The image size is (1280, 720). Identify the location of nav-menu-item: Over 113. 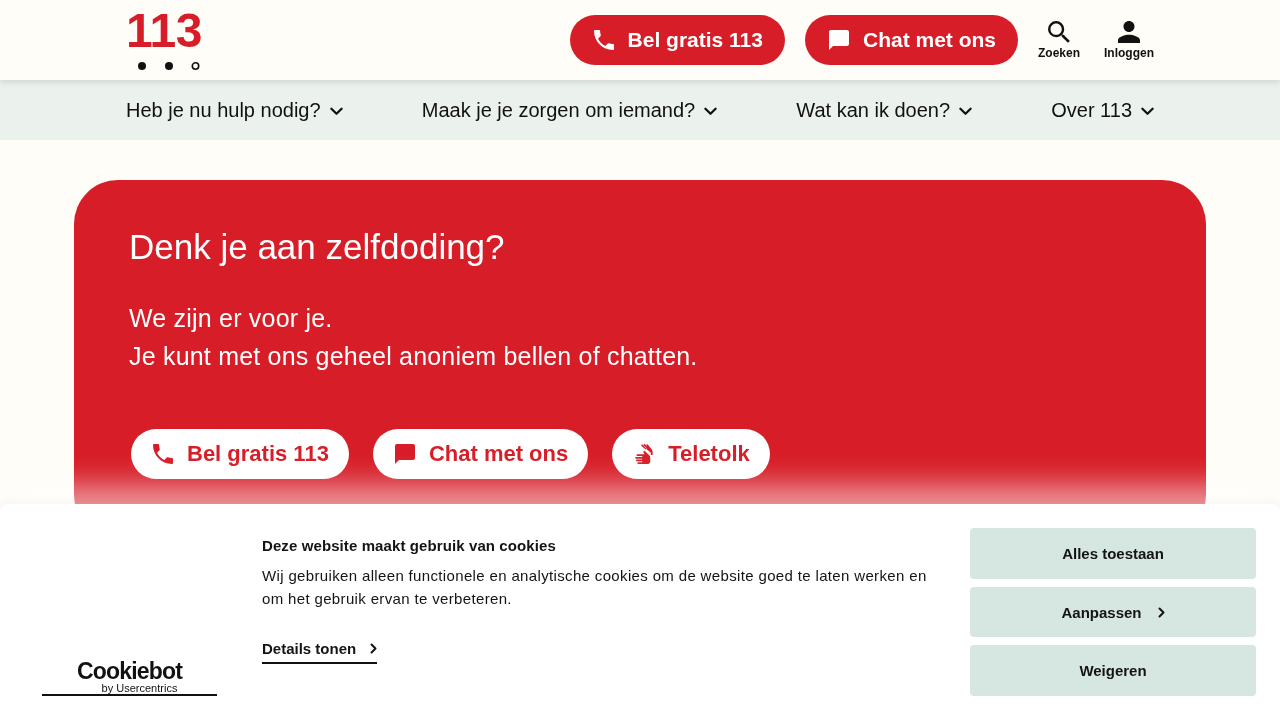
(1102, 110).